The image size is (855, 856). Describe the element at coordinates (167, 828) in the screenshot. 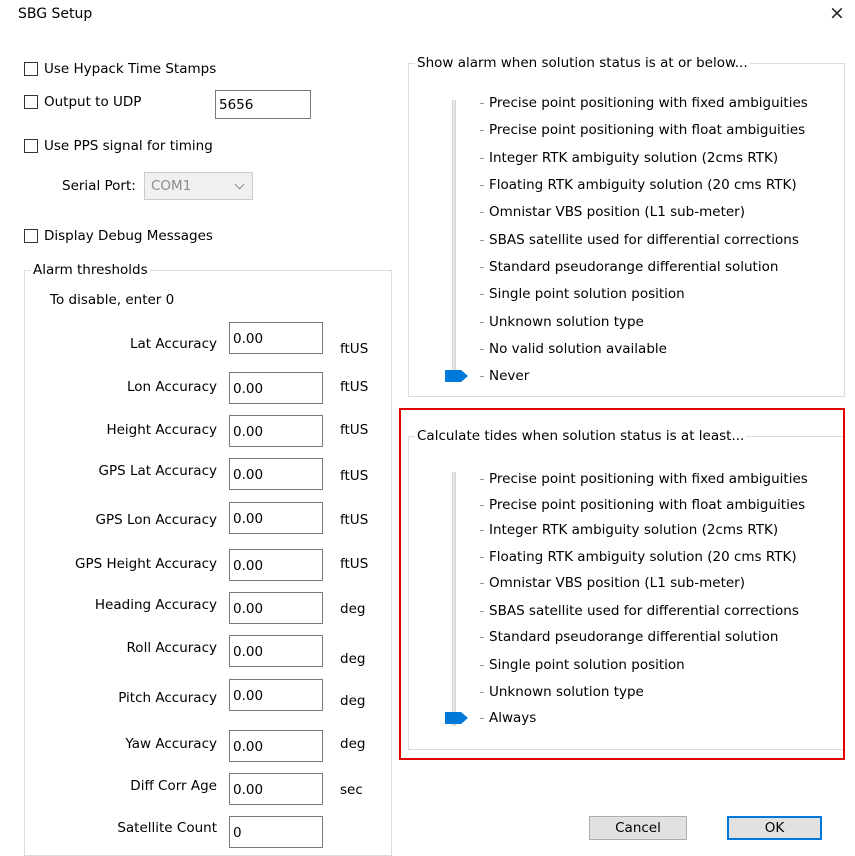

I see `threshold-label: Satellite Count` at that location.